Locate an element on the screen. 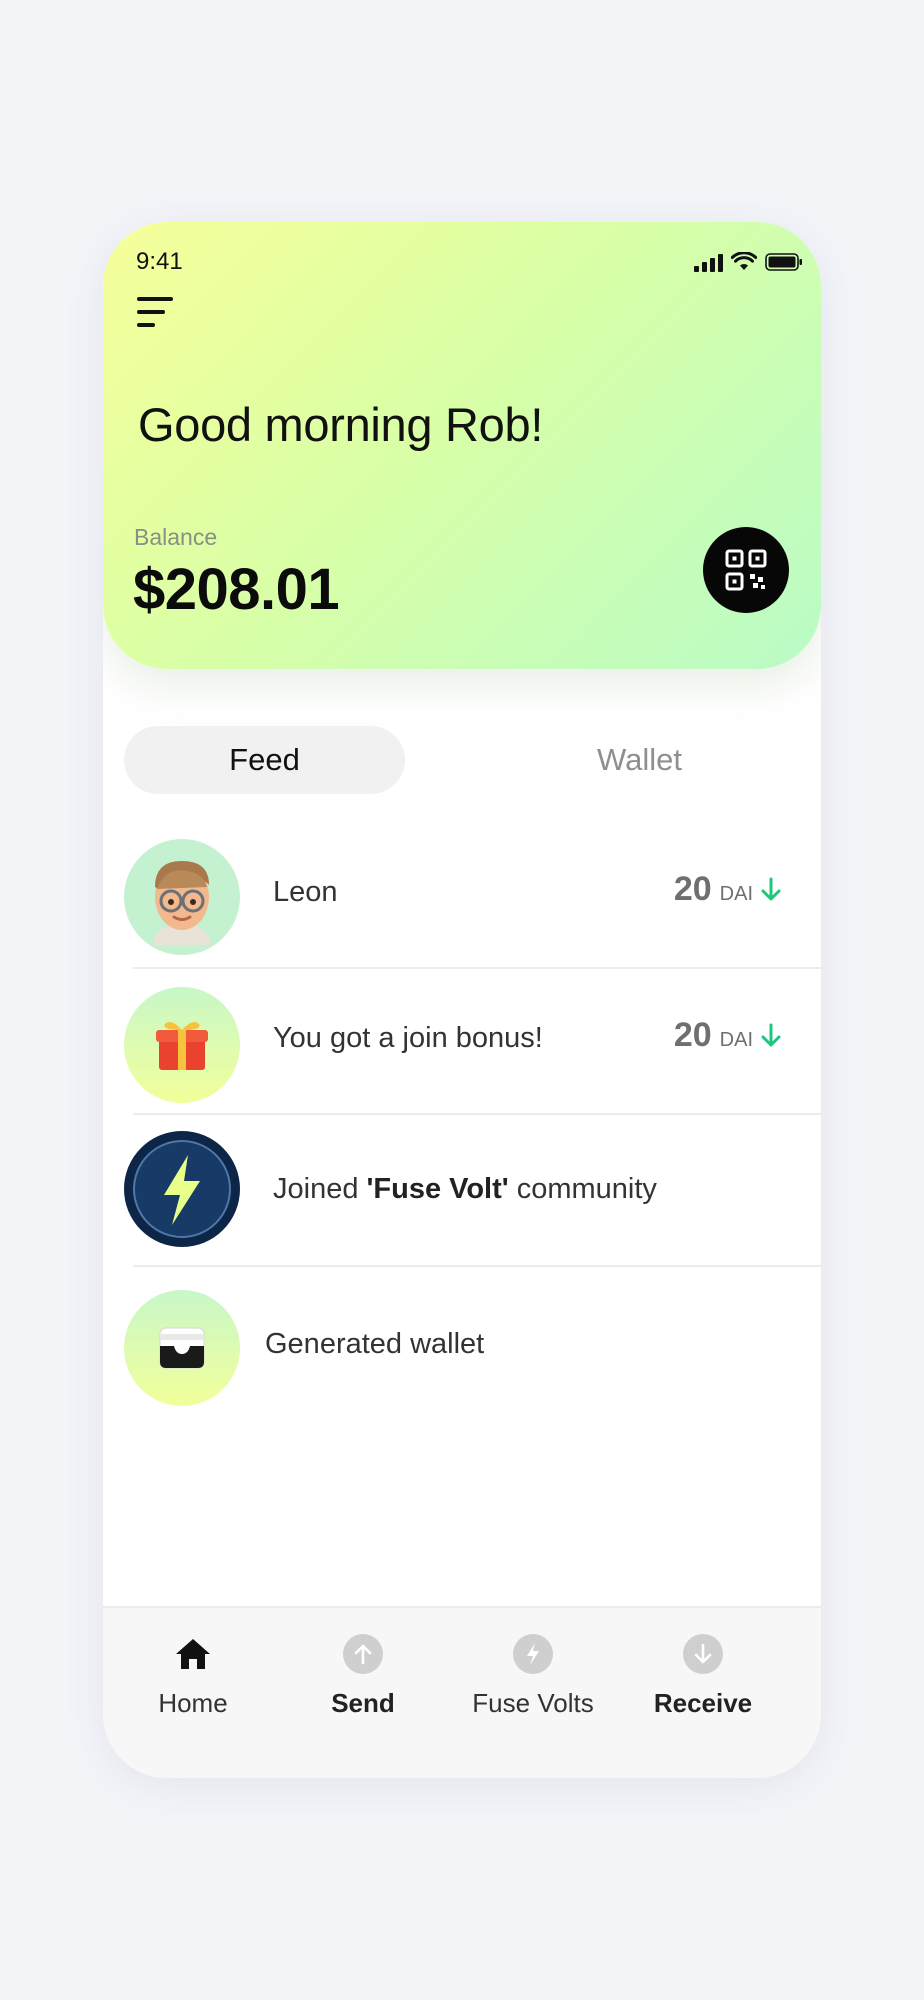 This screenshot has width=924, height=2000. qr-code-button is located at coordinates (746, 570).